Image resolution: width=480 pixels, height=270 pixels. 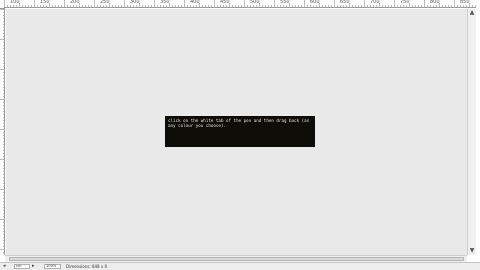 What do you see at coordinates (240, 266) in the screenshot?
I see `status-bar: ◂ cm ▸ 100% Dimensions: 848 x 0` at bounding box center [240, 266].